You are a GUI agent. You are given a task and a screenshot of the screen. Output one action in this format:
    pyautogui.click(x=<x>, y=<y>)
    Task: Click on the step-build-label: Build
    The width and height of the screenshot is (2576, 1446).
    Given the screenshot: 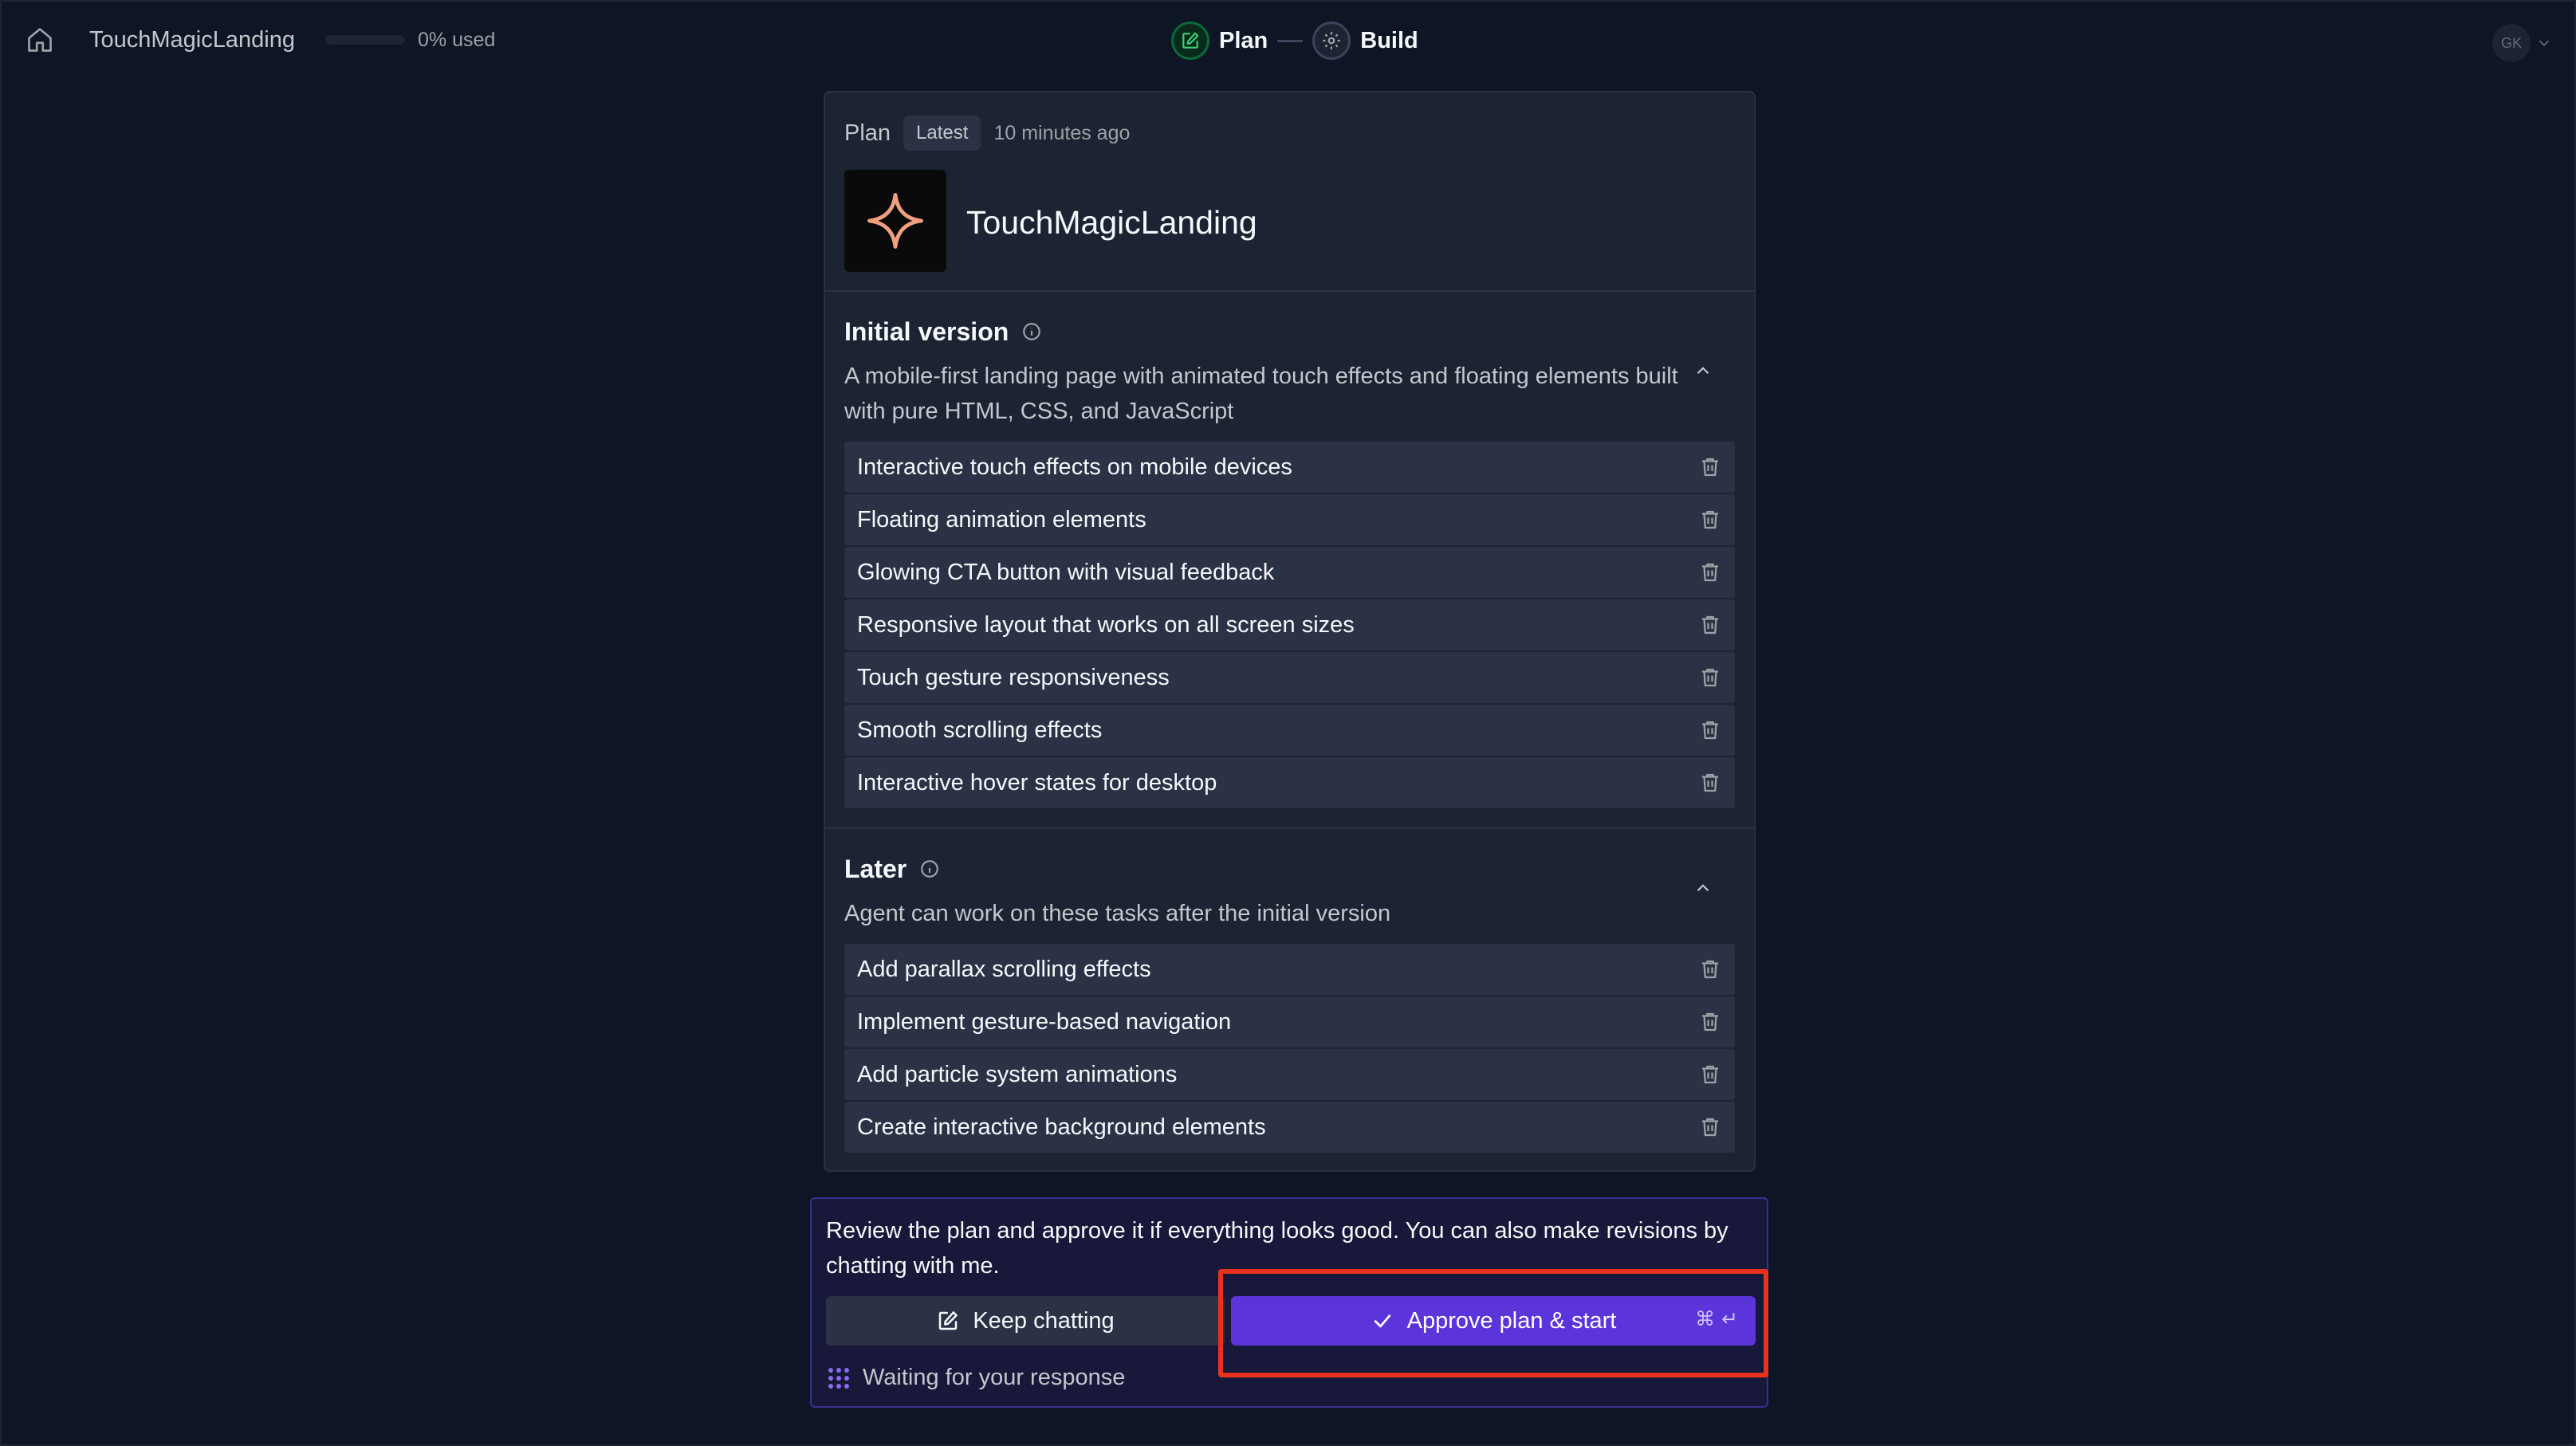 What is the action you would take?
    pyautogui.click(x=1389, y=41)
    